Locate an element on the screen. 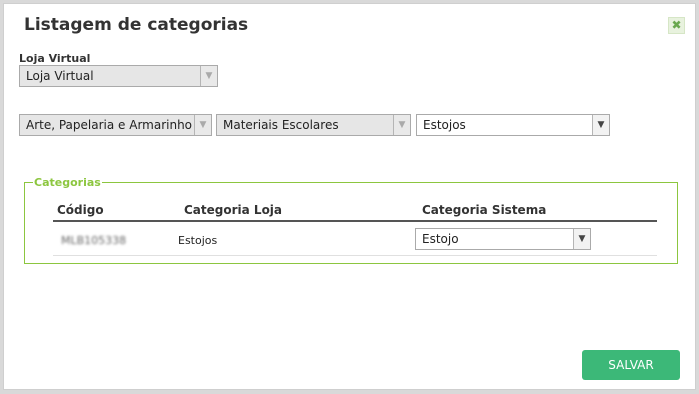  cell-codigo: MLB105338 is located at coordinates (94, 240).